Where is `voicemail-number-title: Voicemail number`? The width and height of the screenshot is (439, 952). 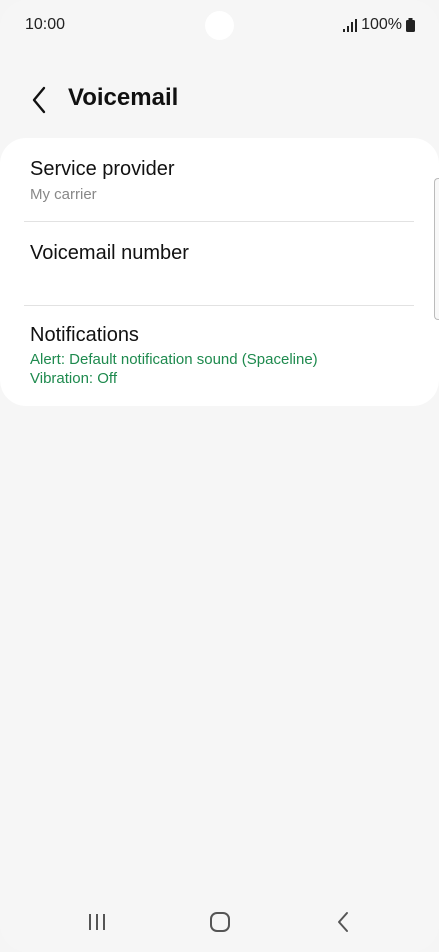 voicemail-number-title: Voicemail number is located at coordinates (109, 253).